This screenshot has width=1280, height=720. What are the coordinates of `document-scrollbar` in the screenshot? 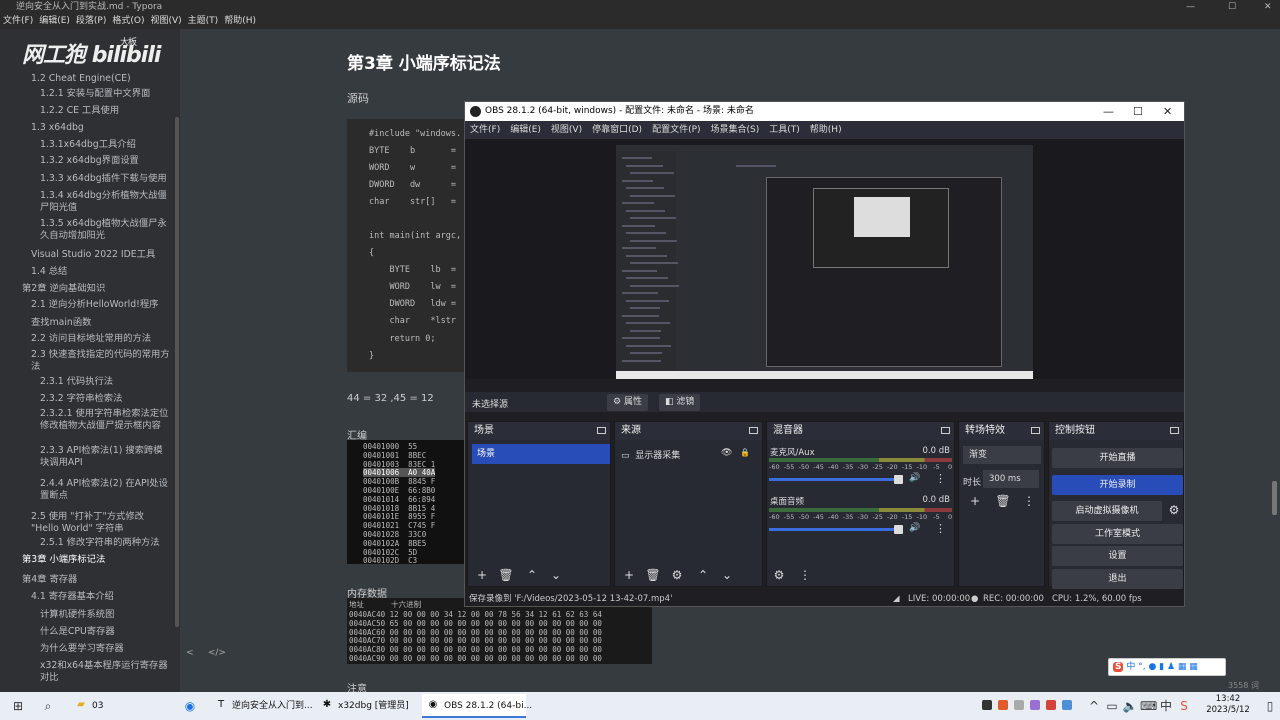 It's located at (1274, 498).